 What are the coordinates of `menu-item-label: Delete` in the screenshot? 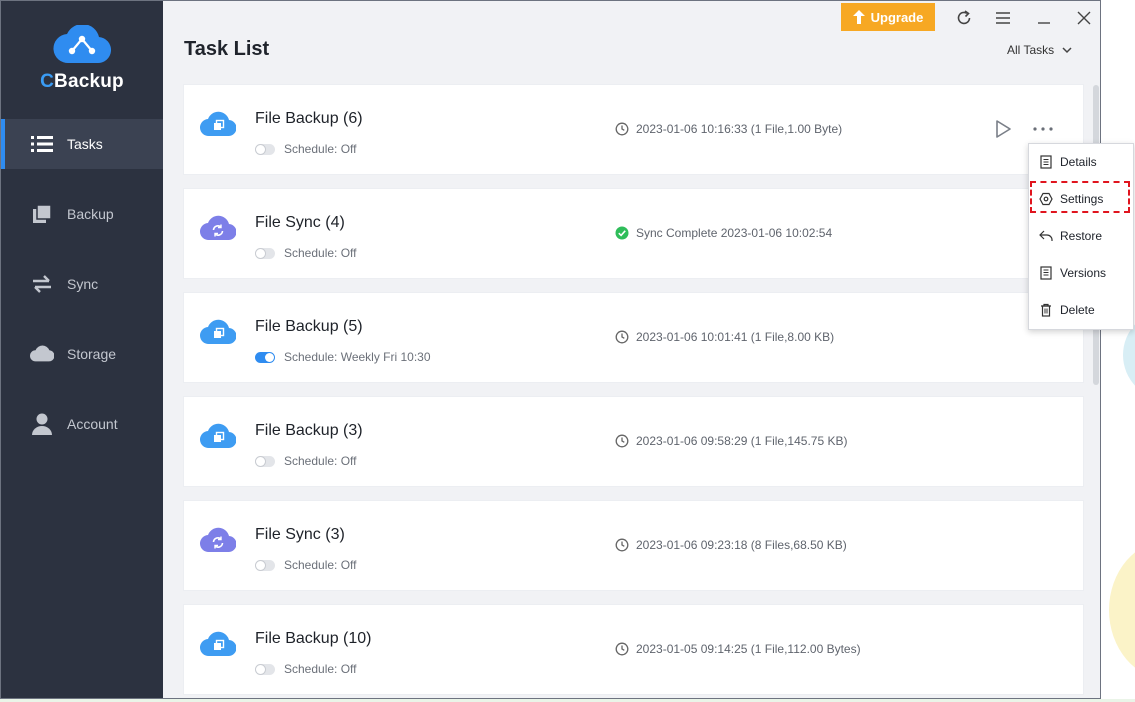 It's located at (1077, 310).